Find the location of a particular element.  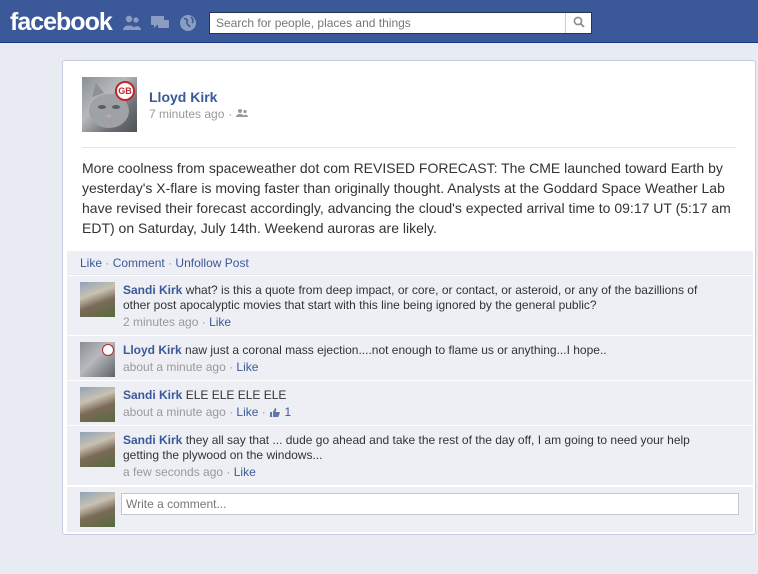

post-timestamp: 7 minutes ago is located at coordinates (186, 114).